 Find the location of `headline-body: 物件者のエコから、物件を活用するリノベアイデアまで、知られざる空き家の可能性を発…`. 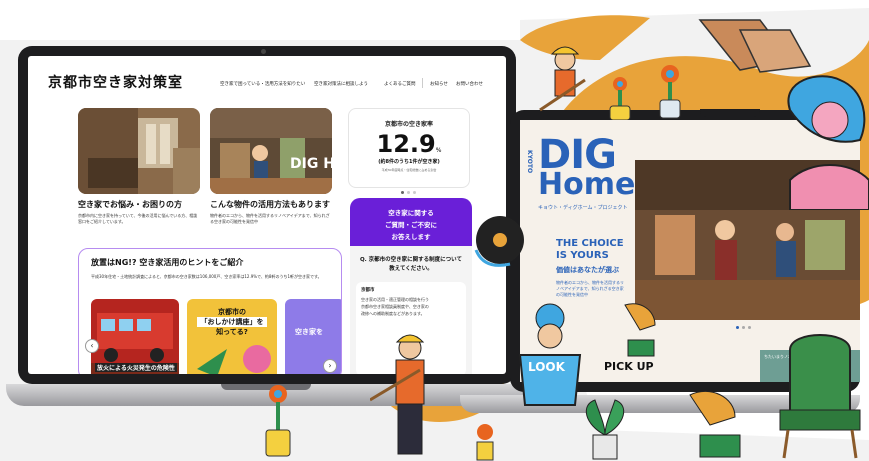

headline-body: 物件者のエコから、物件を活用するリノベアイデアまで、知られざる空き家の可能性を発… is located at coordinates (590, 288).